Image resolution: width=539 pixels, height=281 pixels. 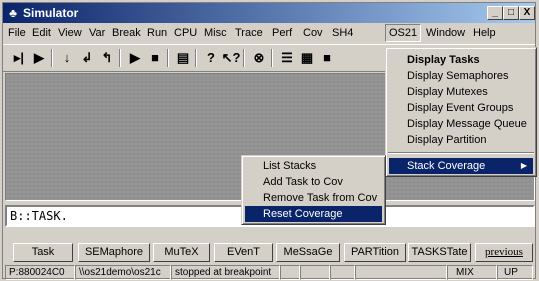 What do you see at coordinates (87, 58) in the screenshot?
I see `step-back-icon: ↲` at bounding box center [87, 58].